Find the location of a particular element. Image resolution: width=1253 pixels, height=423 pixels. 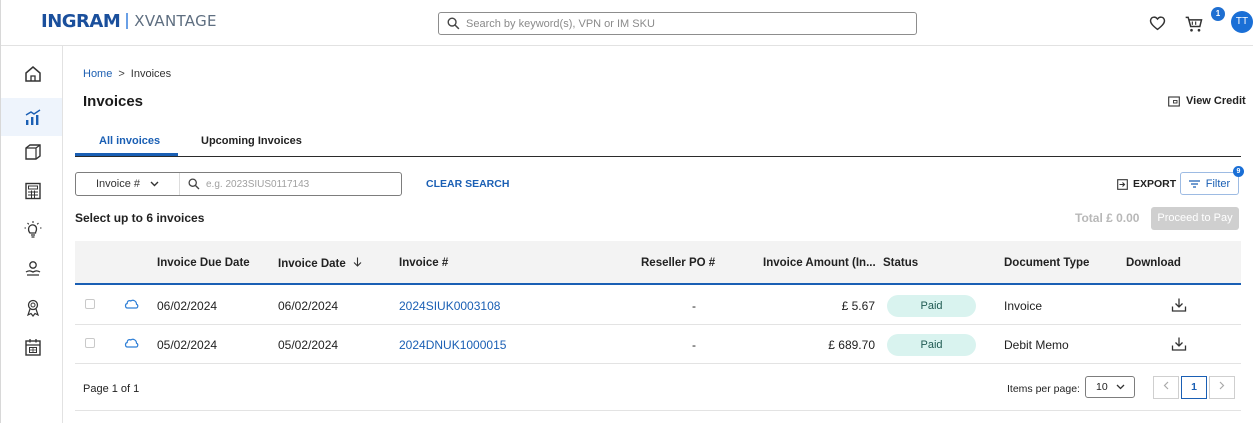

arrow-down-icon is located at coordinates (357, 262).